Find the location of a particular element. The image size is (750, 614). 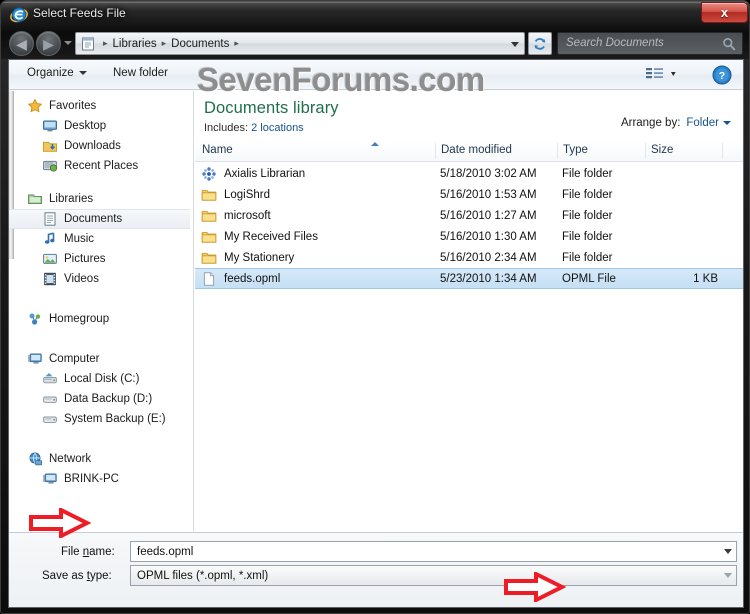

library-includes: Includes: 2 locations is located at coordinates (254, 128).